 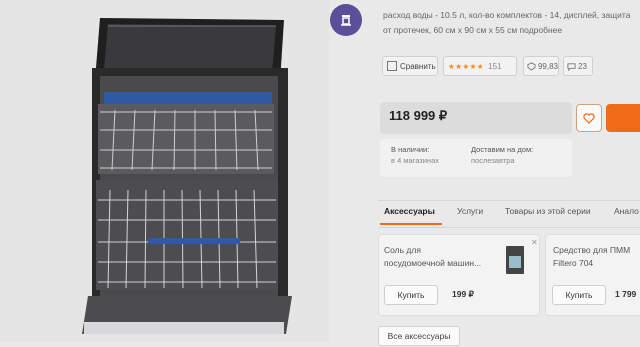 I want to click on comments-count-value: 23, so click(x=582, y=66).